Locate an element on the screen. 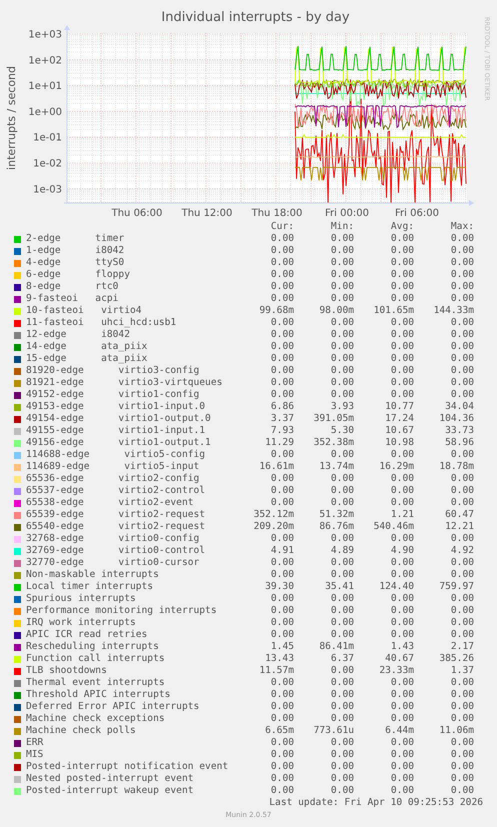 This screenshot has width=497, height=827. max-value: 104.36 is located at coordinates (456, 419).